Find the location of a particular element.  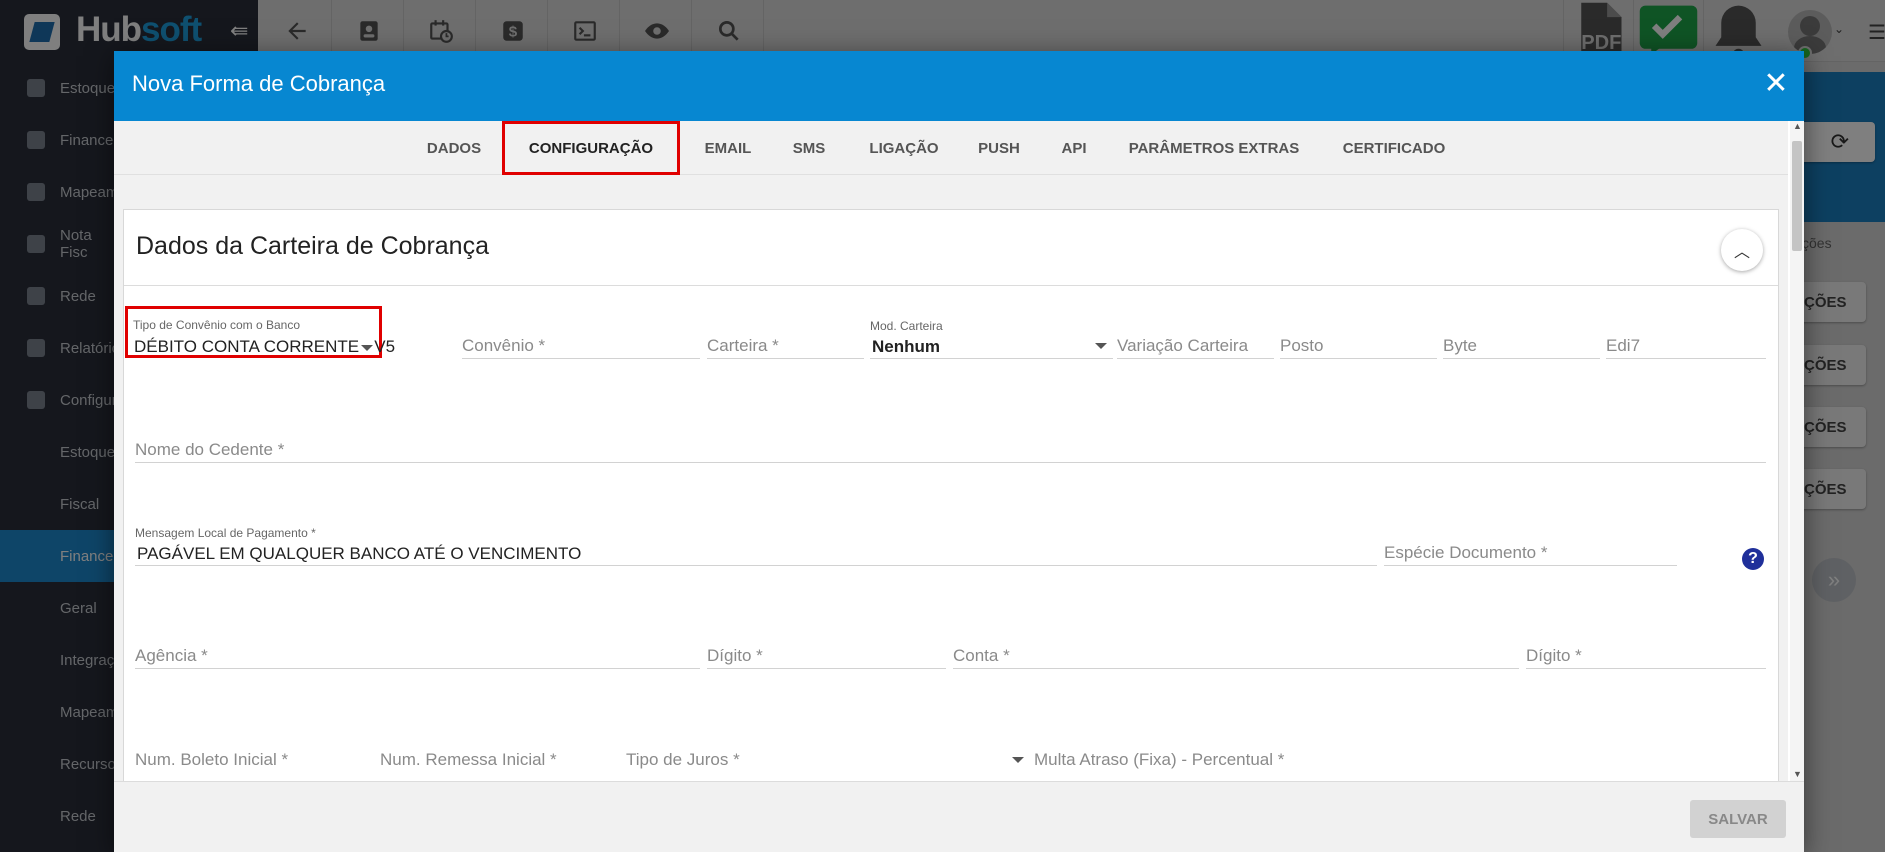

edi7-field: Edi7 is located at coordinates (1686, 339).